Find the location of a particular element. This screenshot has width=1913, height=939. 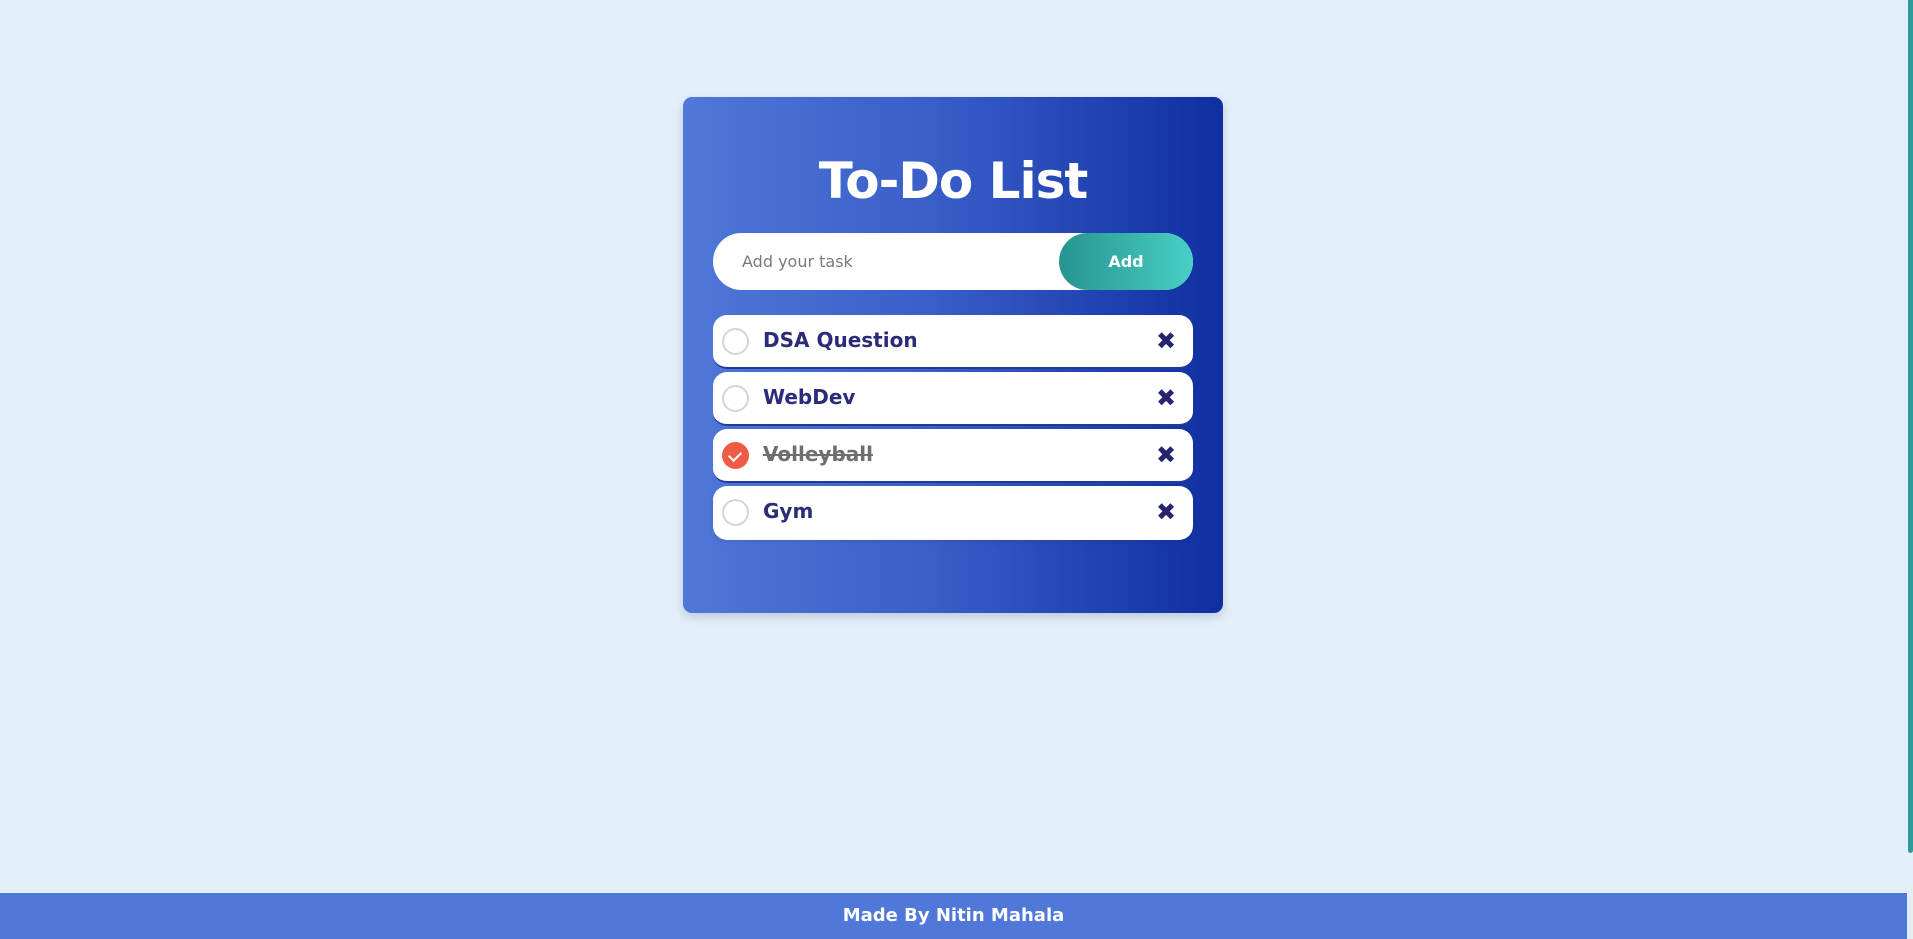

scrollbar-track is located at coordinates (1910, 469).